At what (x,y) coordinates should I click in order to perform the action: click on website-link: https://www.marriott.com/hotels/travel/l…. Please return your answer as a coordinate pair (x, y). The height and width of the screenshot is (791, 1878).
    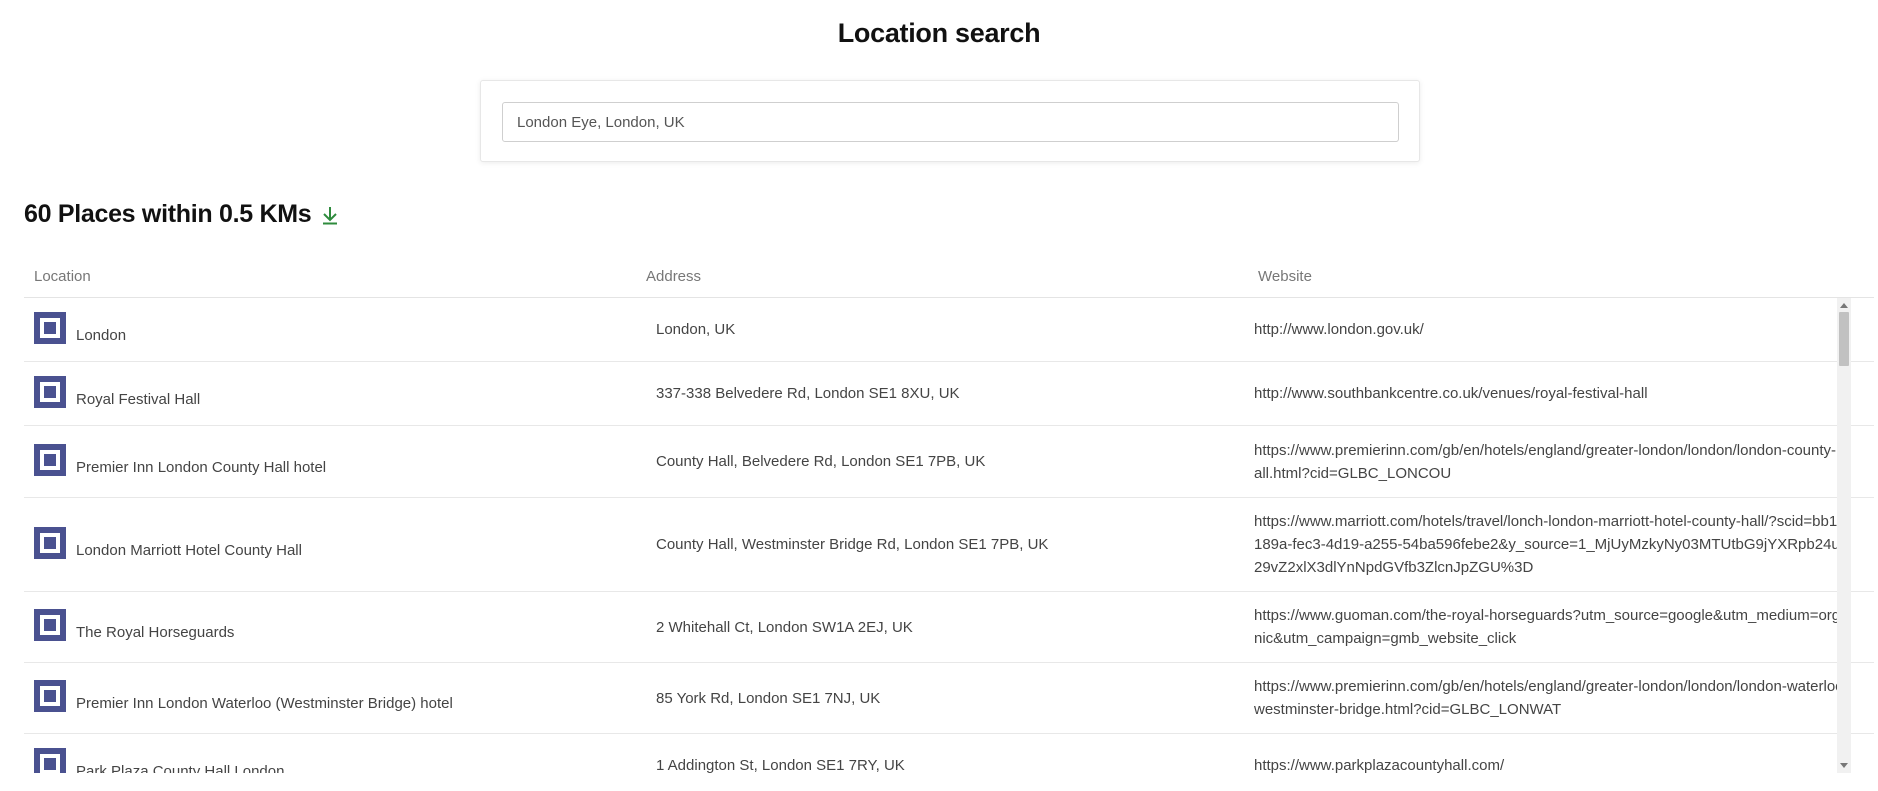
    Looking at the image, I should click on (1549, 544).